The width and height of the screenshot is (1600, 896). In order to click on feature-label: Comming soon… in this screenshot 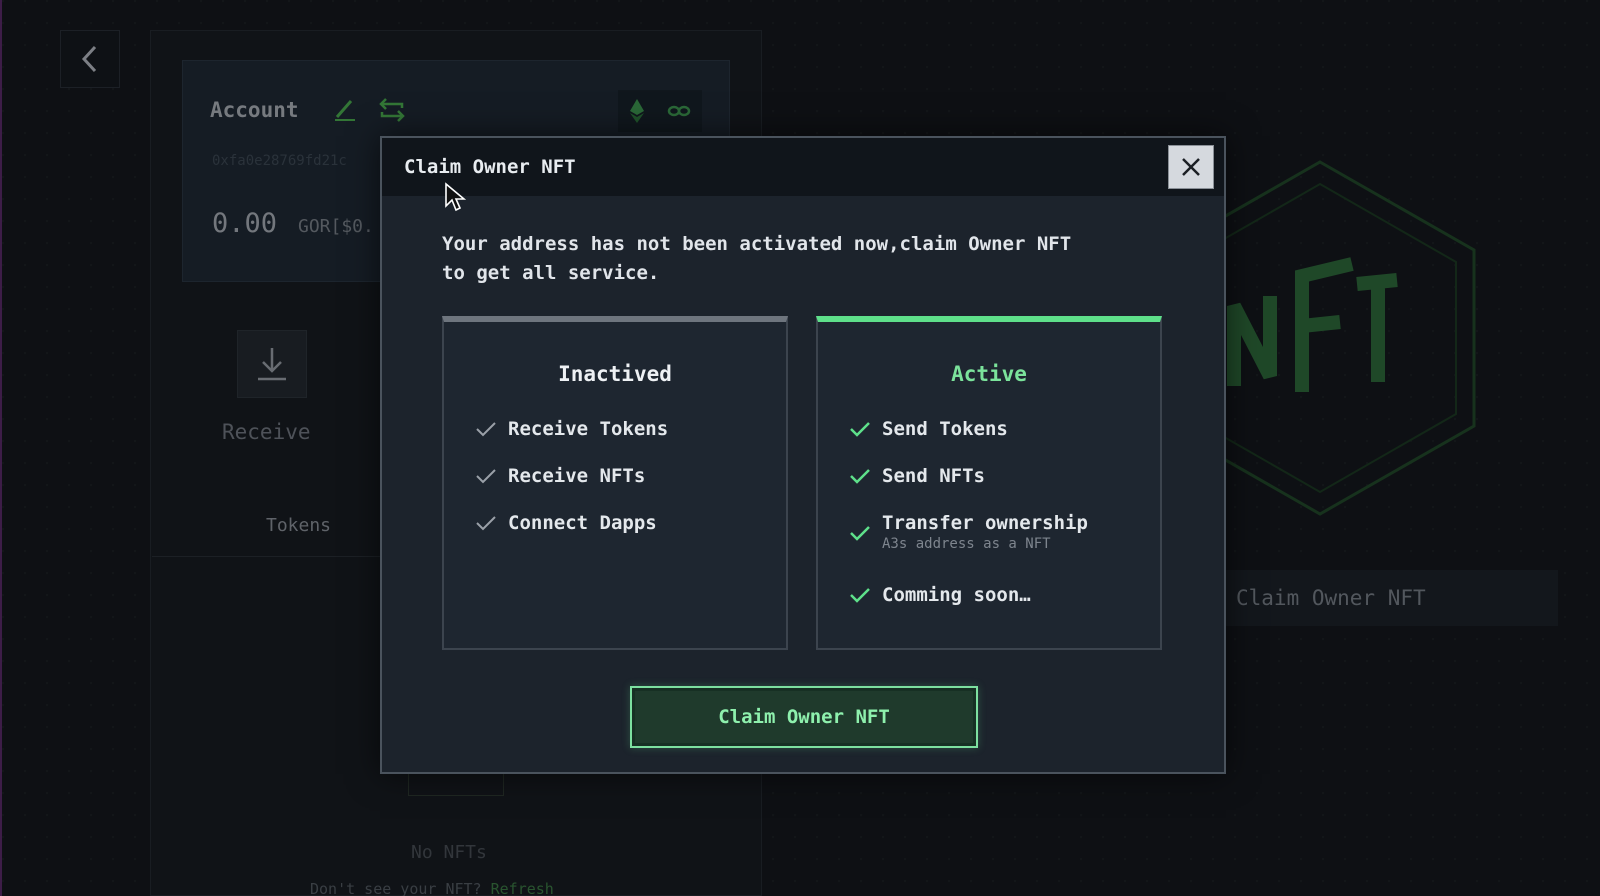, I will do `click(956, 595)`.